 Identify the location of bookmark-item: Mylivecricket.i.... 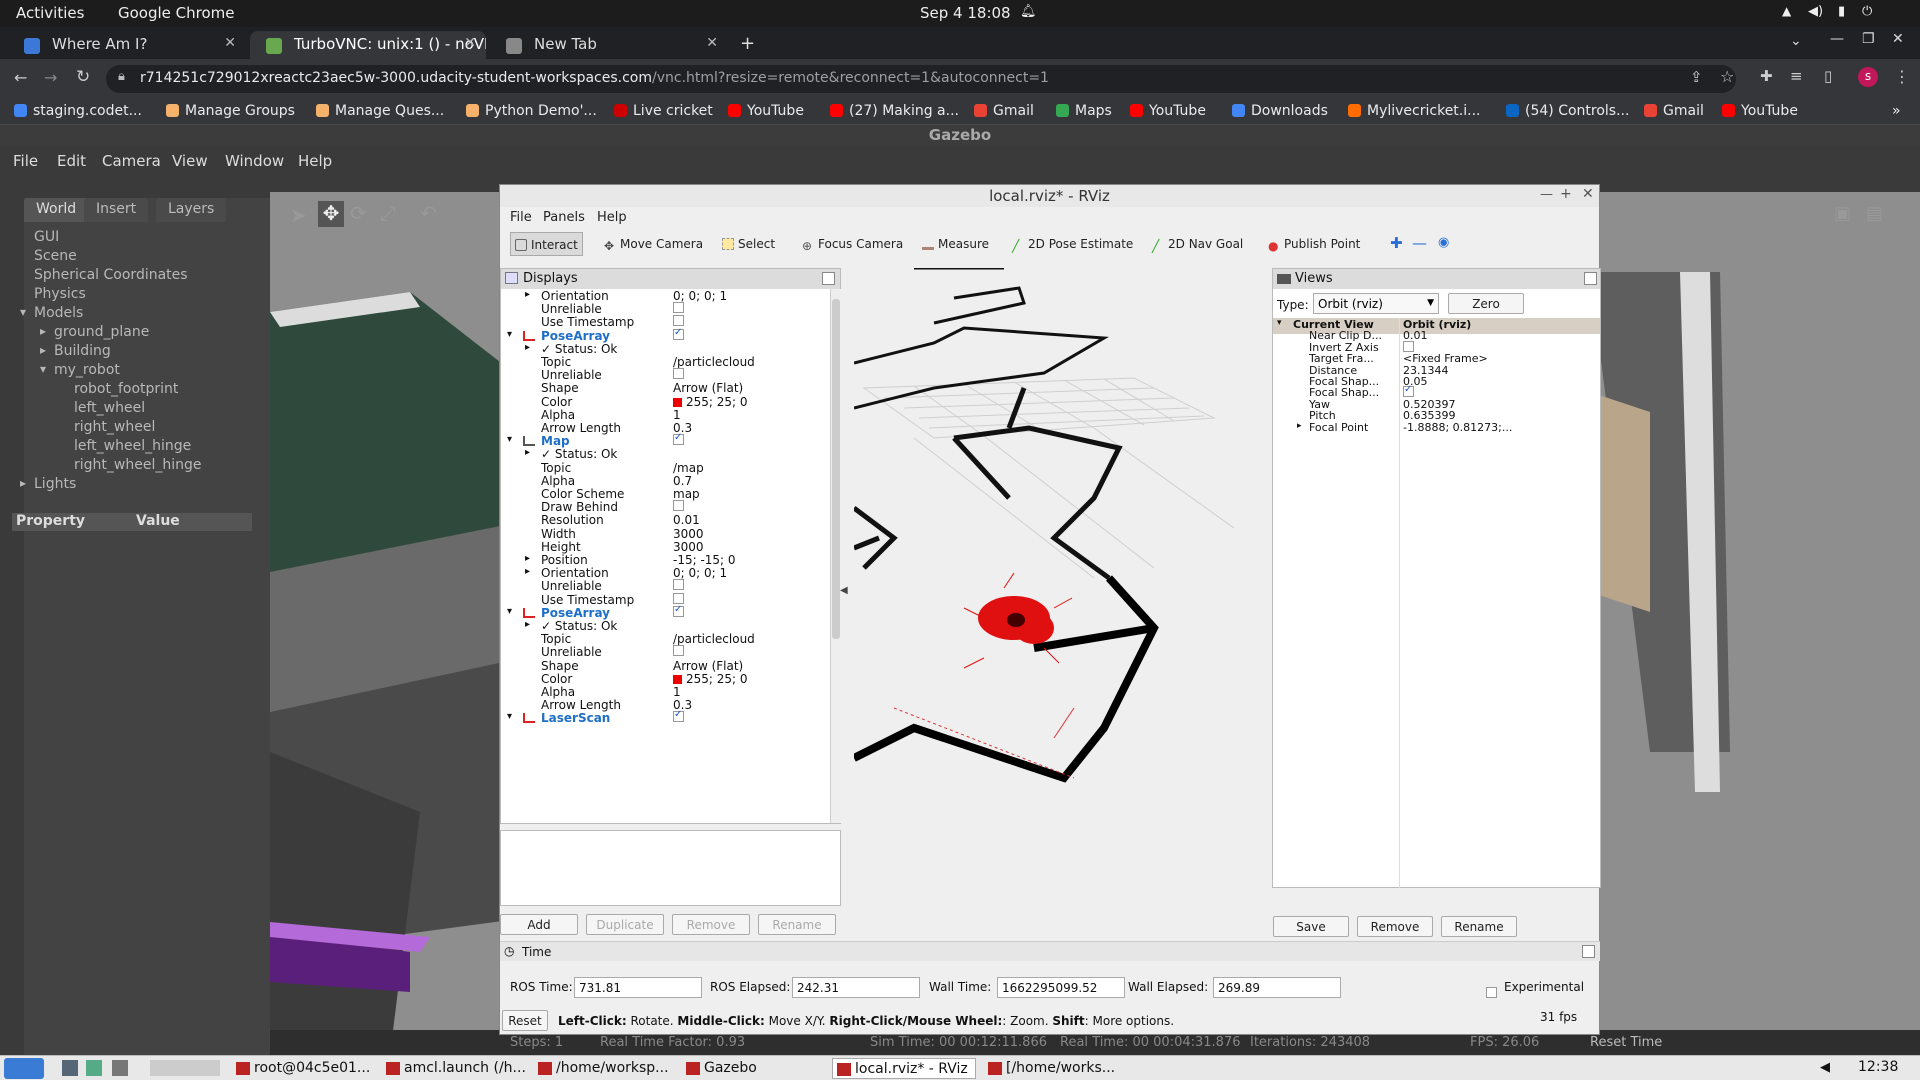
(1414, 111).